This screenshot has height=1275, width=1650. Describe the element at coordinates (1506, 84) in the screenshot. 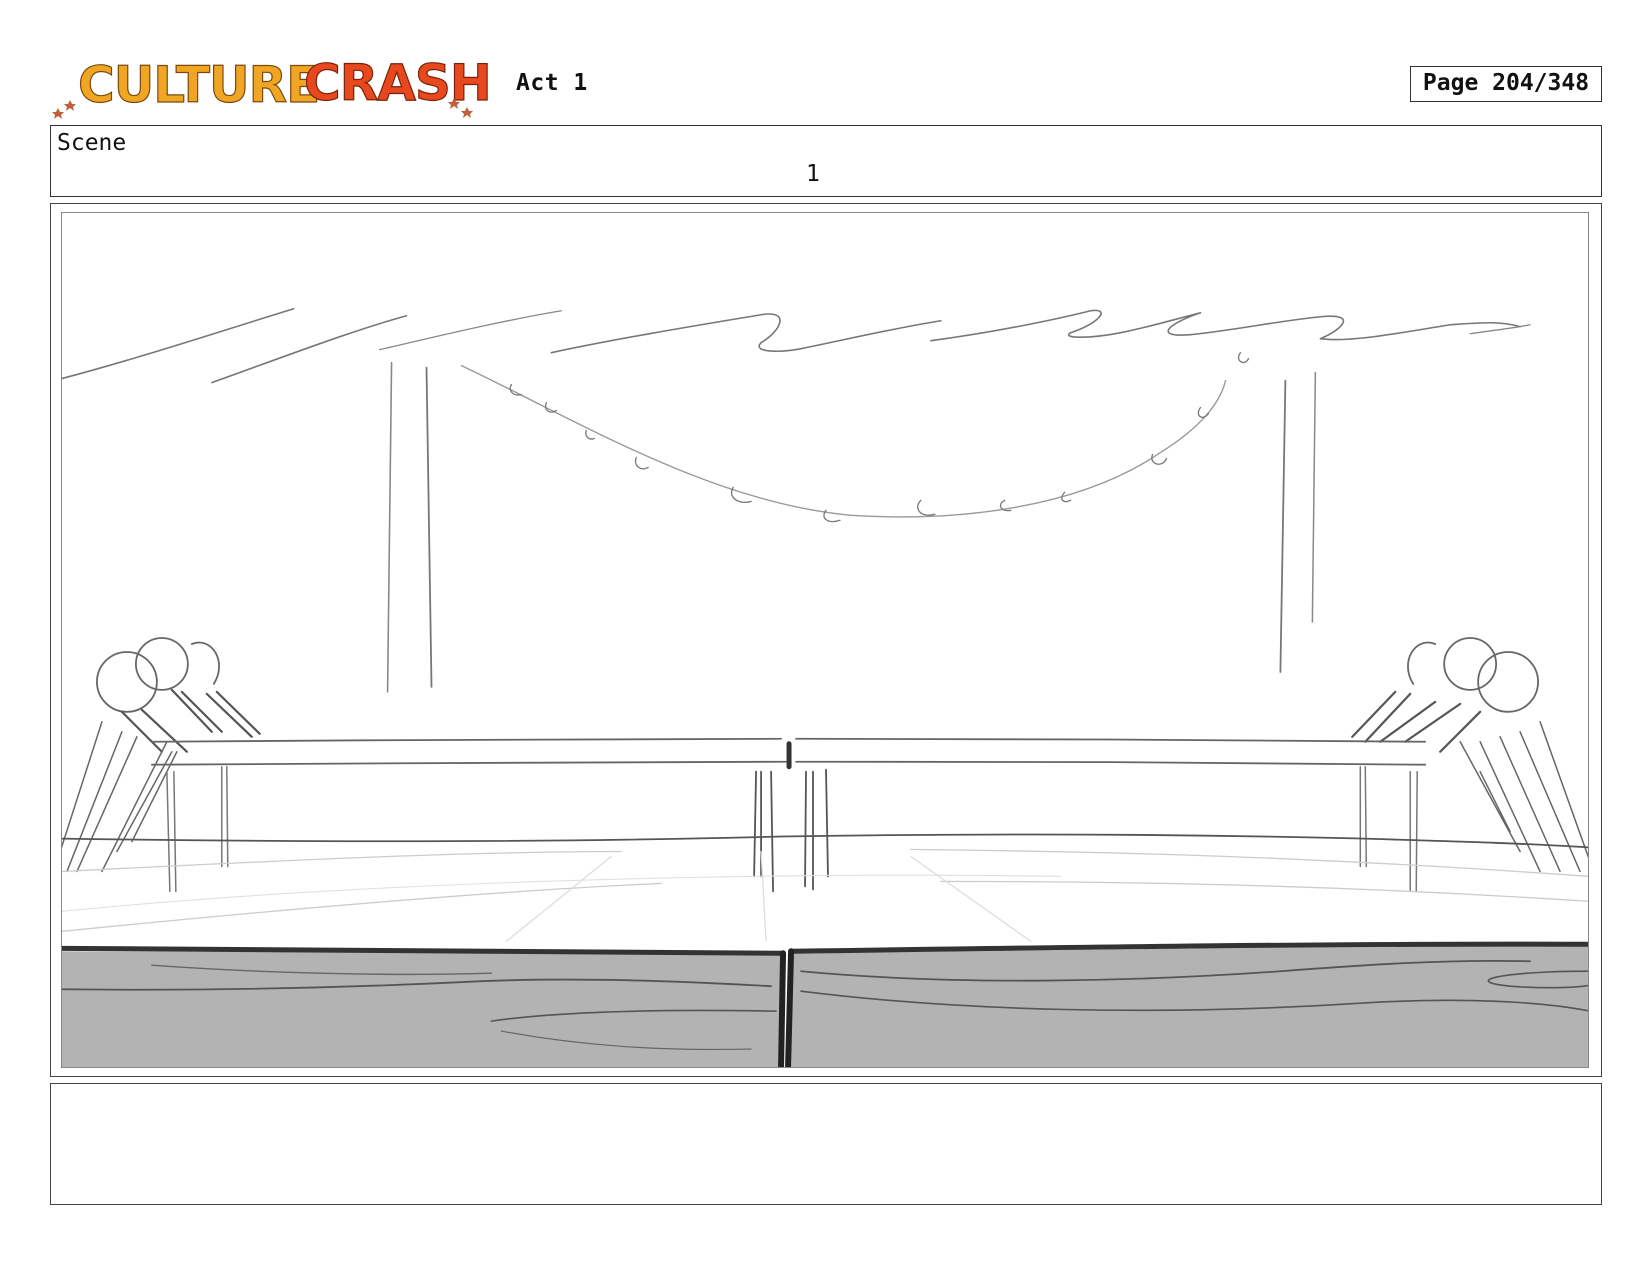

I see `page-counter: Page 204/348` at that location.